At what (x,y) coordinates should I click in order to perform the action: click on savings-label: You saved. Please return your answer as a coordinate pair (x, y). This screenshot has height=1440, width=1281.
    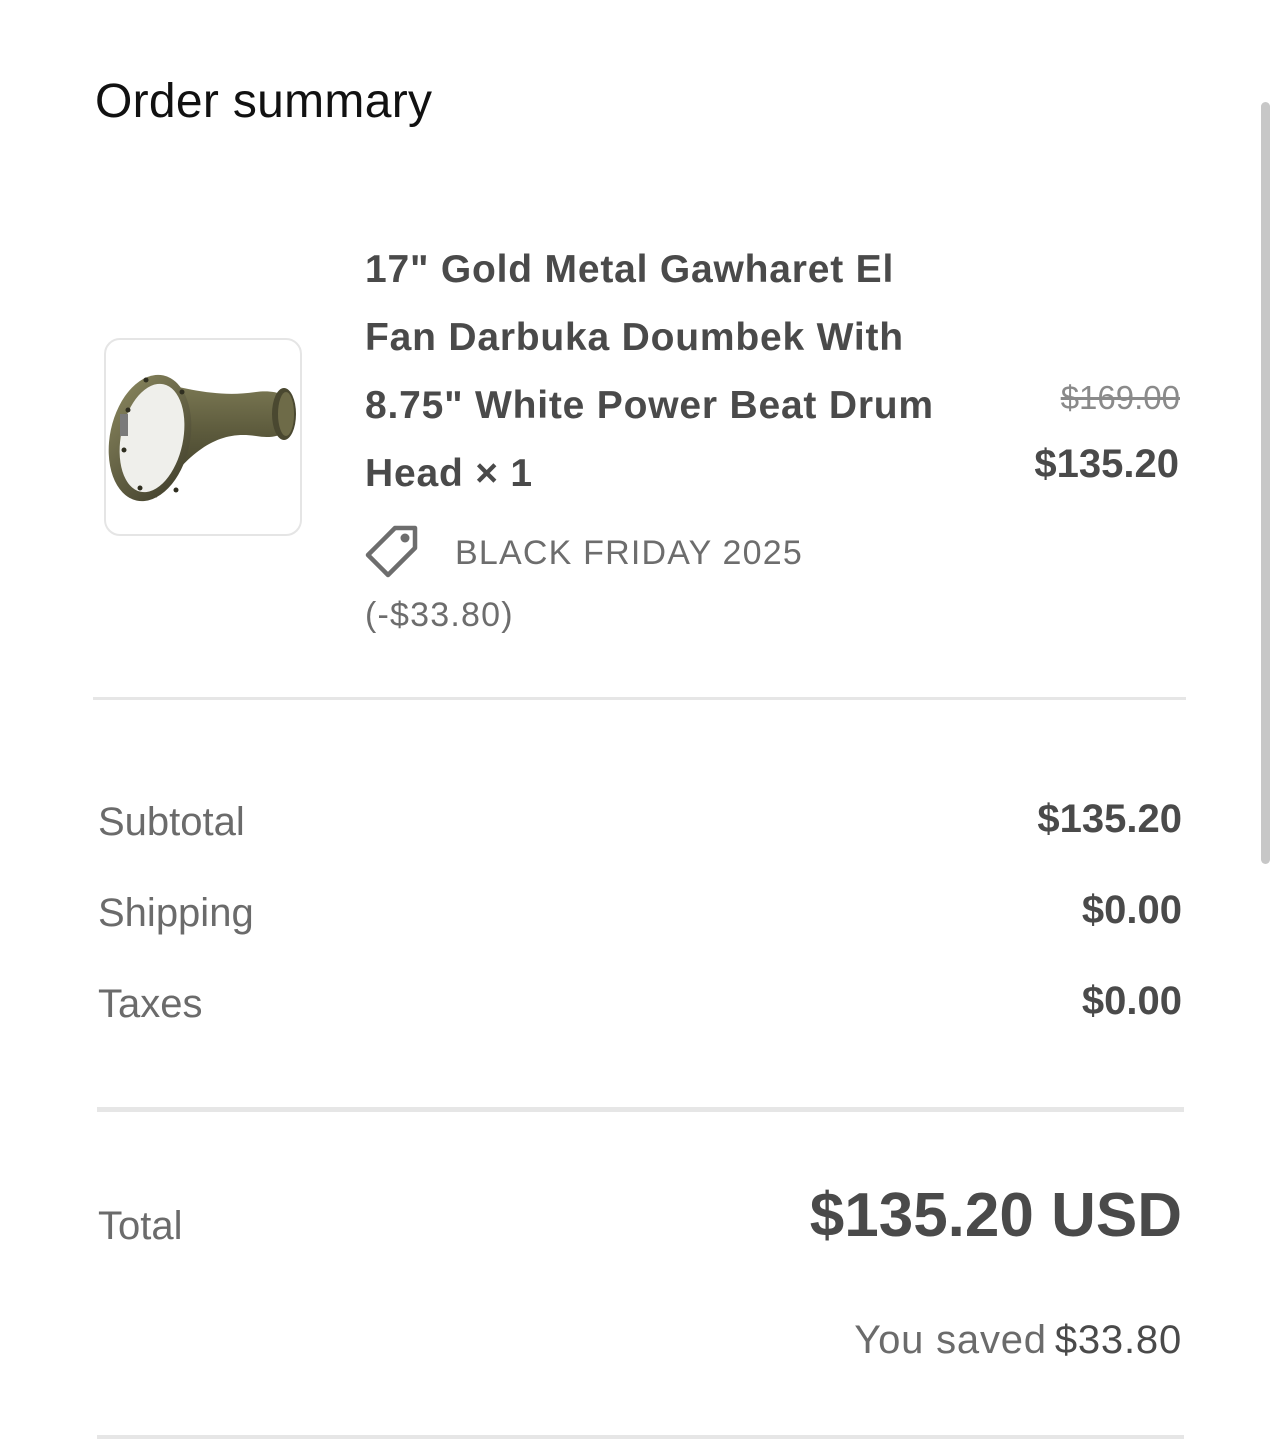
    Looking at the image, I should click on (950, 1340).